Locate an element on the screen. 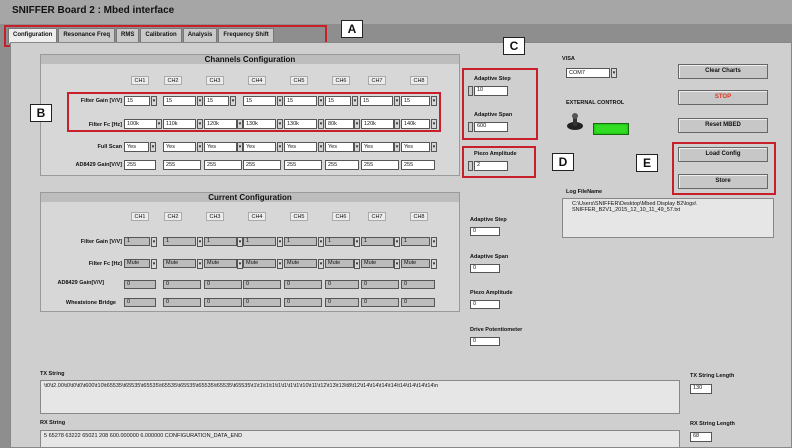 Image resolution: width=792 pixels, height=448 pixels. current-fc-ch5: Mute is located at coordinates (300, 263).